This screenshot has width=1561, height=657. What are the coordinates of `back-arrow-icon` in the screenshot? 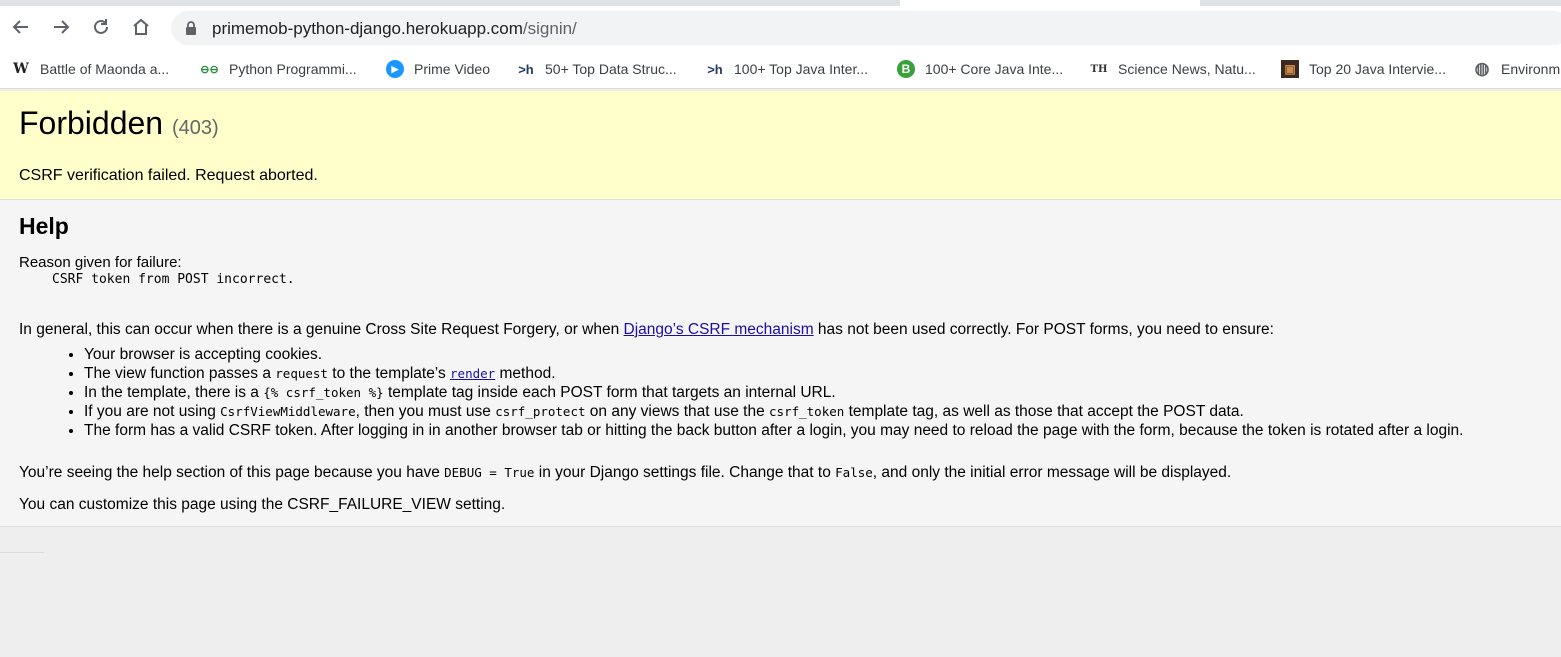 It's located at (20, 27).